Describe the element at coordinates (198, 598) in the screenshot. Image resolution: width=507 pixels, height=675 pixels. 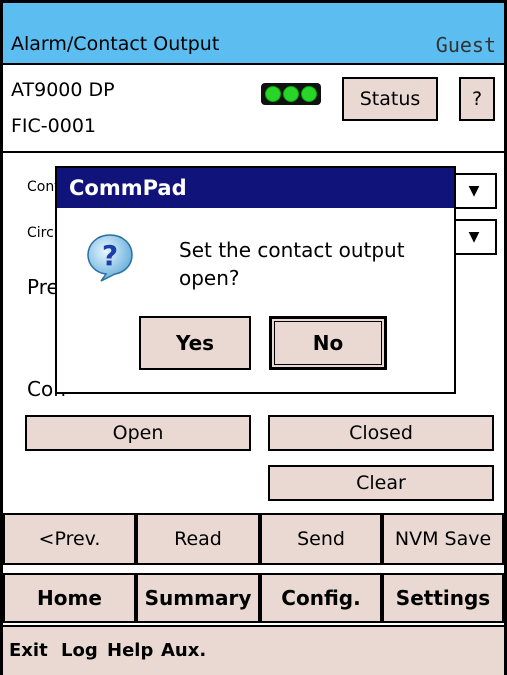
I see `tab-summary: Summary` at that location.